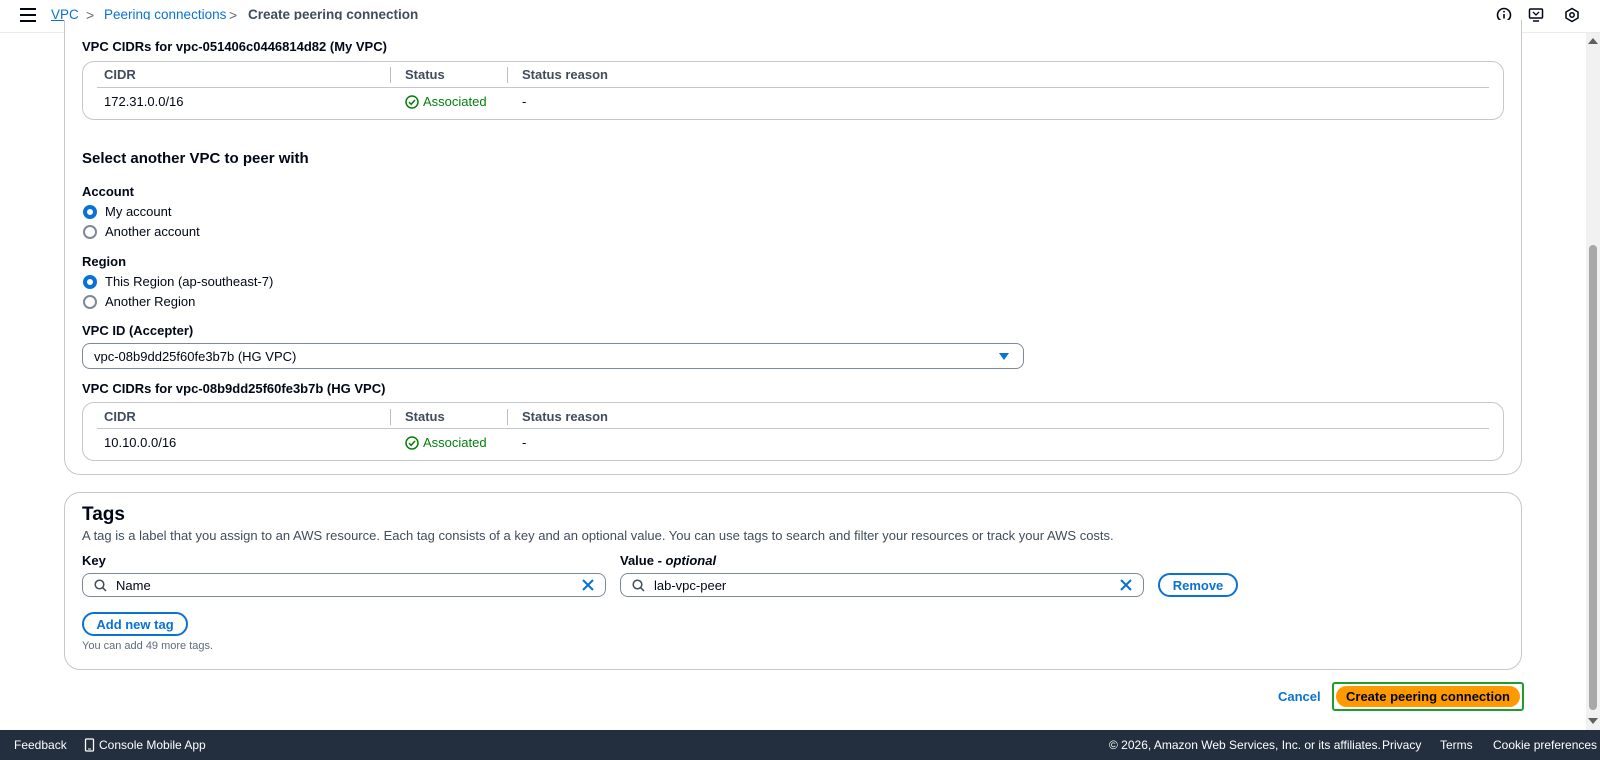 The image size is (1600, 760). What do you see at coordinates (152, 745) in the screenshot?
I see `console-mobile-app-link: Console Mobile App` at bounding box center [152, 745].